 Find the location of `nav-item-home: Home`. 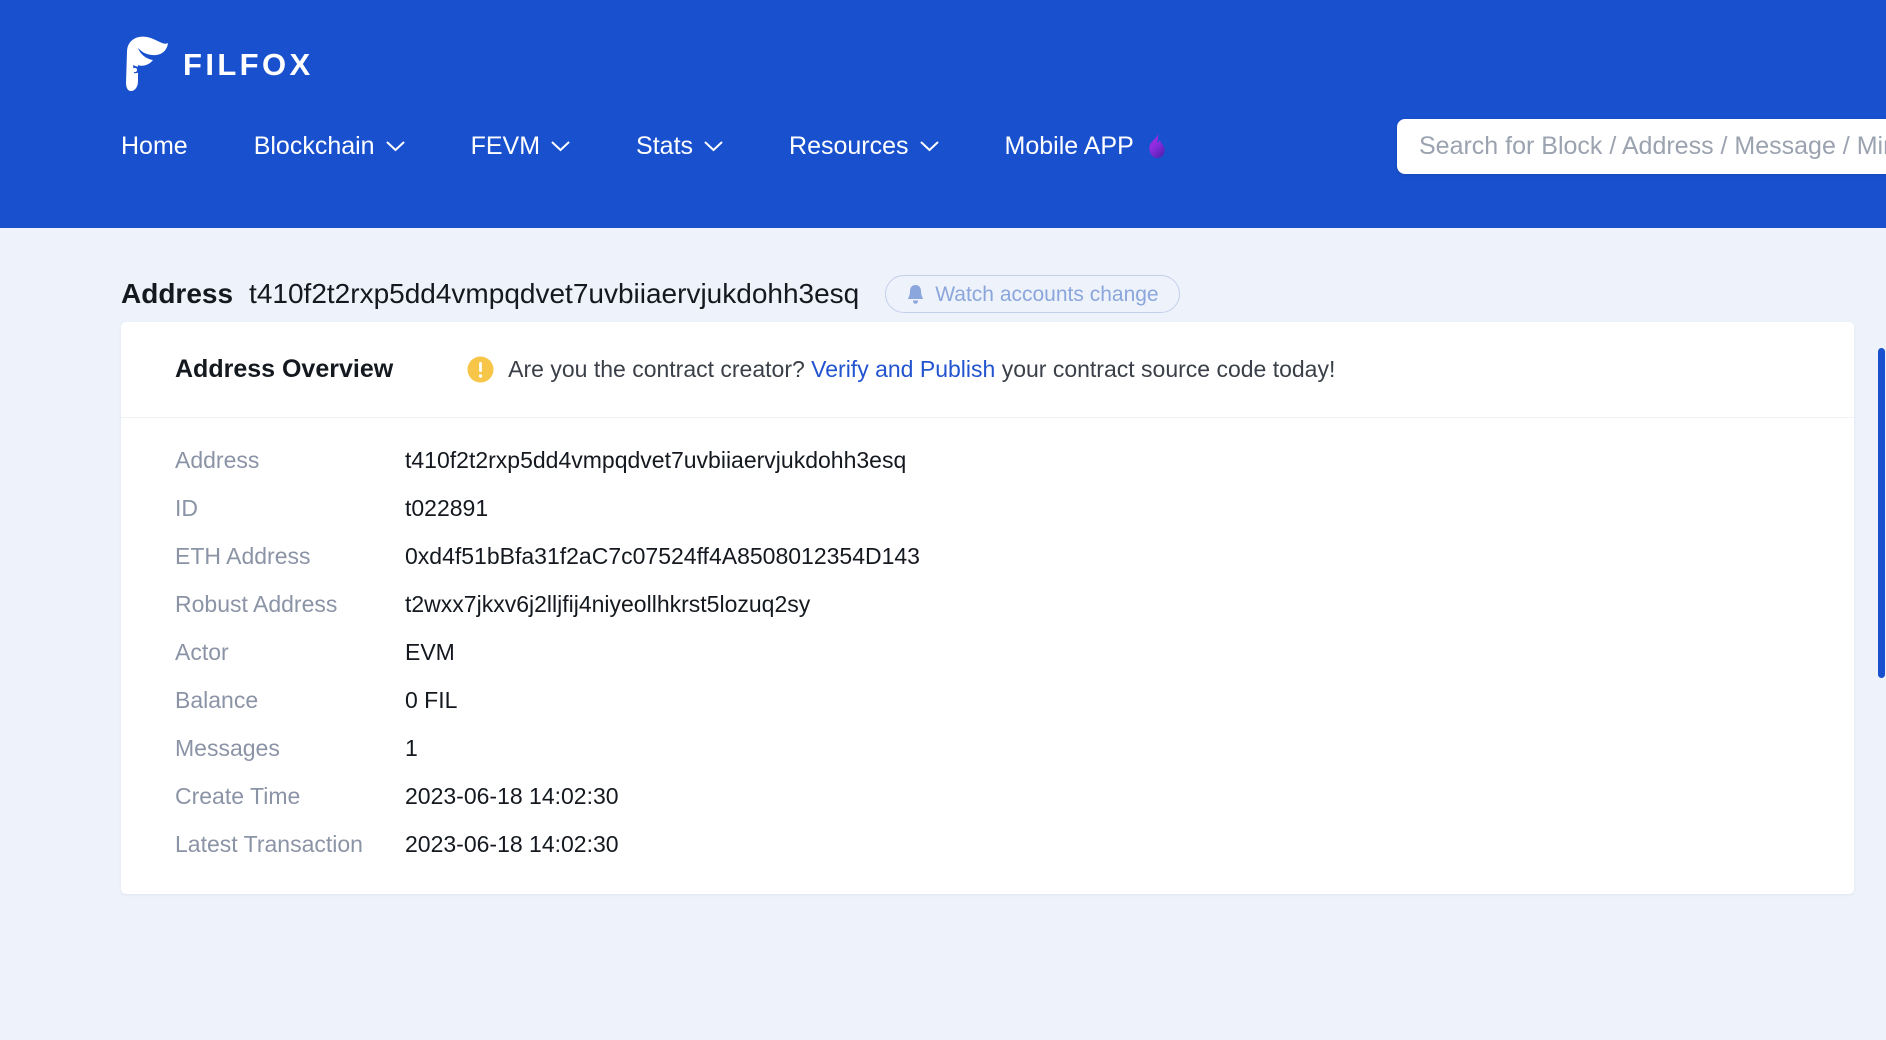

nav-item-home: Home is located at coordinates (154, 145).